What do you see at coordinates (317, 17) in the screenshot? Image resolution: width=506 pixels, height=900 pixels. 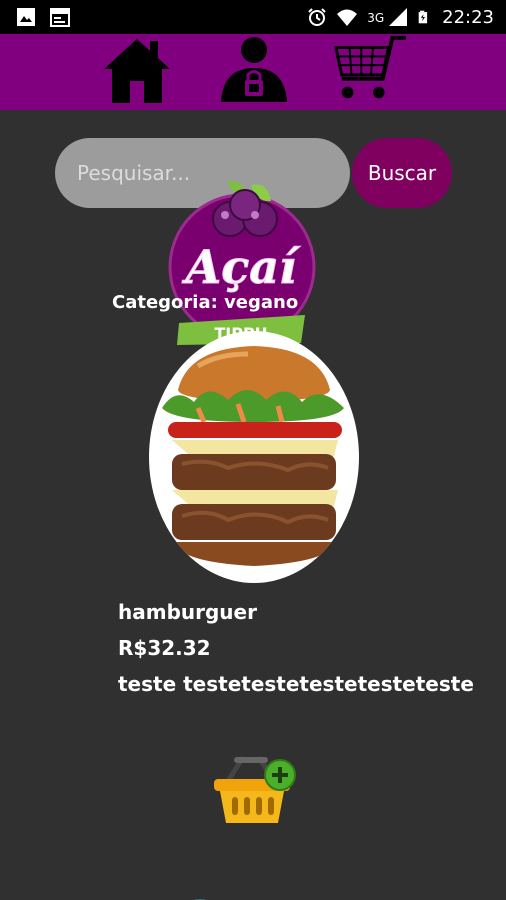 I see `alarm-icon` at bounding box center [317, 17].